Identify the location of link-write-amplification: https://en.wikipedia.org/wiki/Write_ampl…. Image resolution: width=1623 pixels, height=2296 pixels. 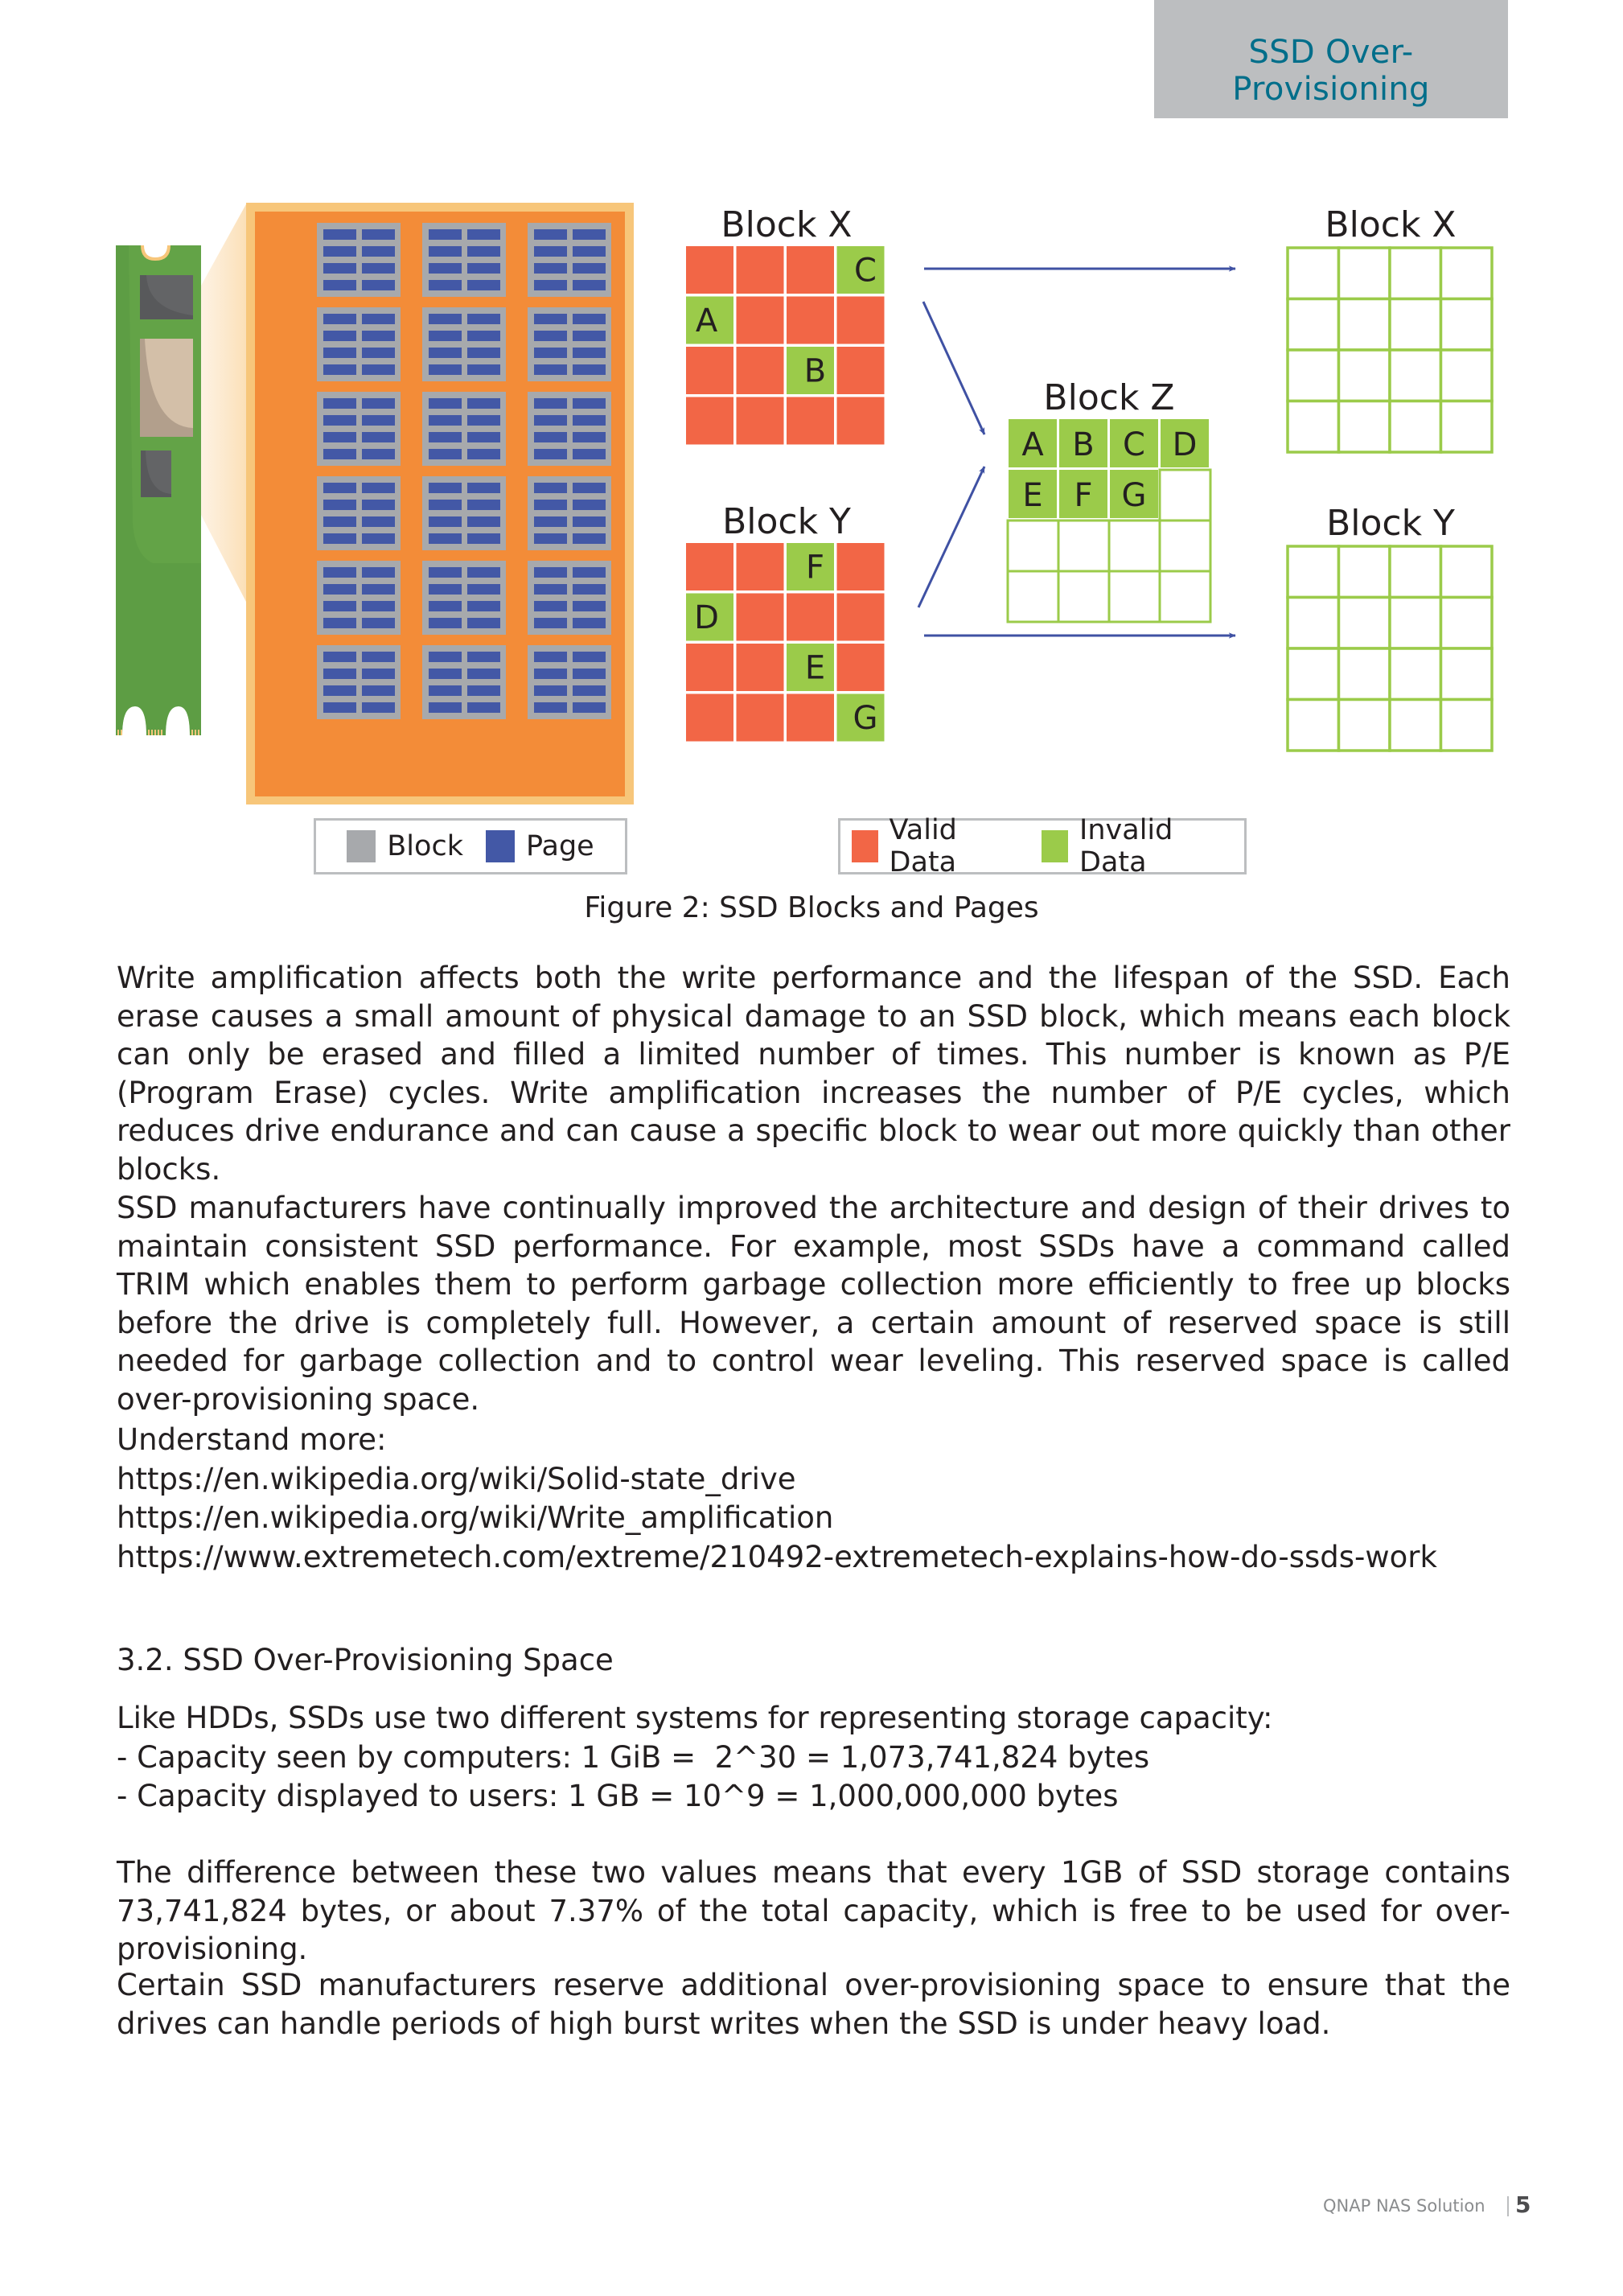
(813, 1518).